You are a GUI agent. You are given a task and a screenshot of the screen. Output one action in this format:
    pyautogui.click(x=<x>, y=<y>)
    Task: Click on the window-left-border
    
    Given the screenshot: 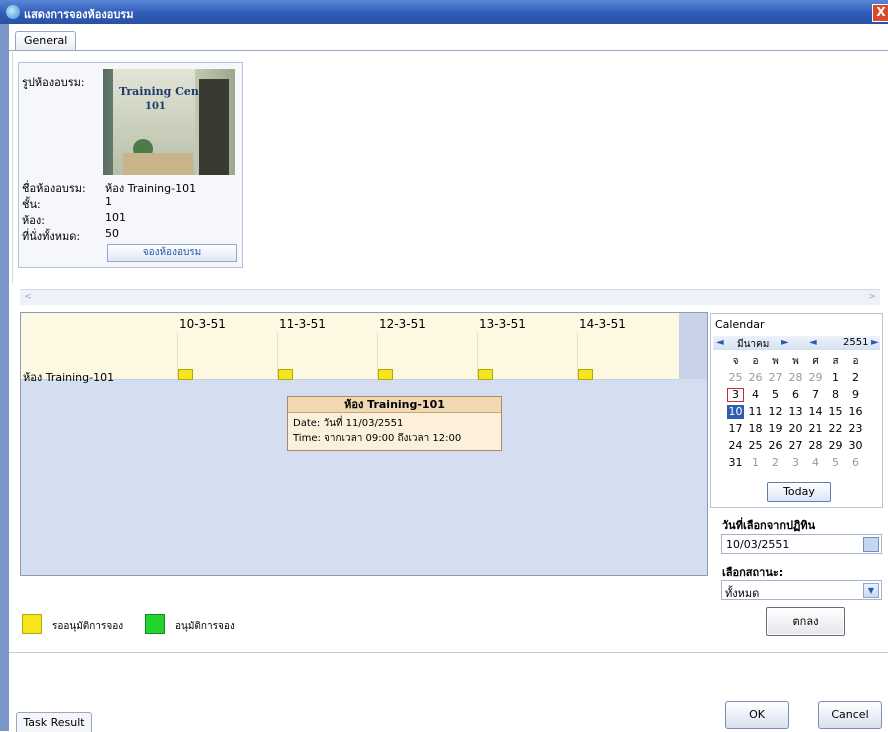 What is the action you would take?
    pyautogui.click(x=4, y=377)
    